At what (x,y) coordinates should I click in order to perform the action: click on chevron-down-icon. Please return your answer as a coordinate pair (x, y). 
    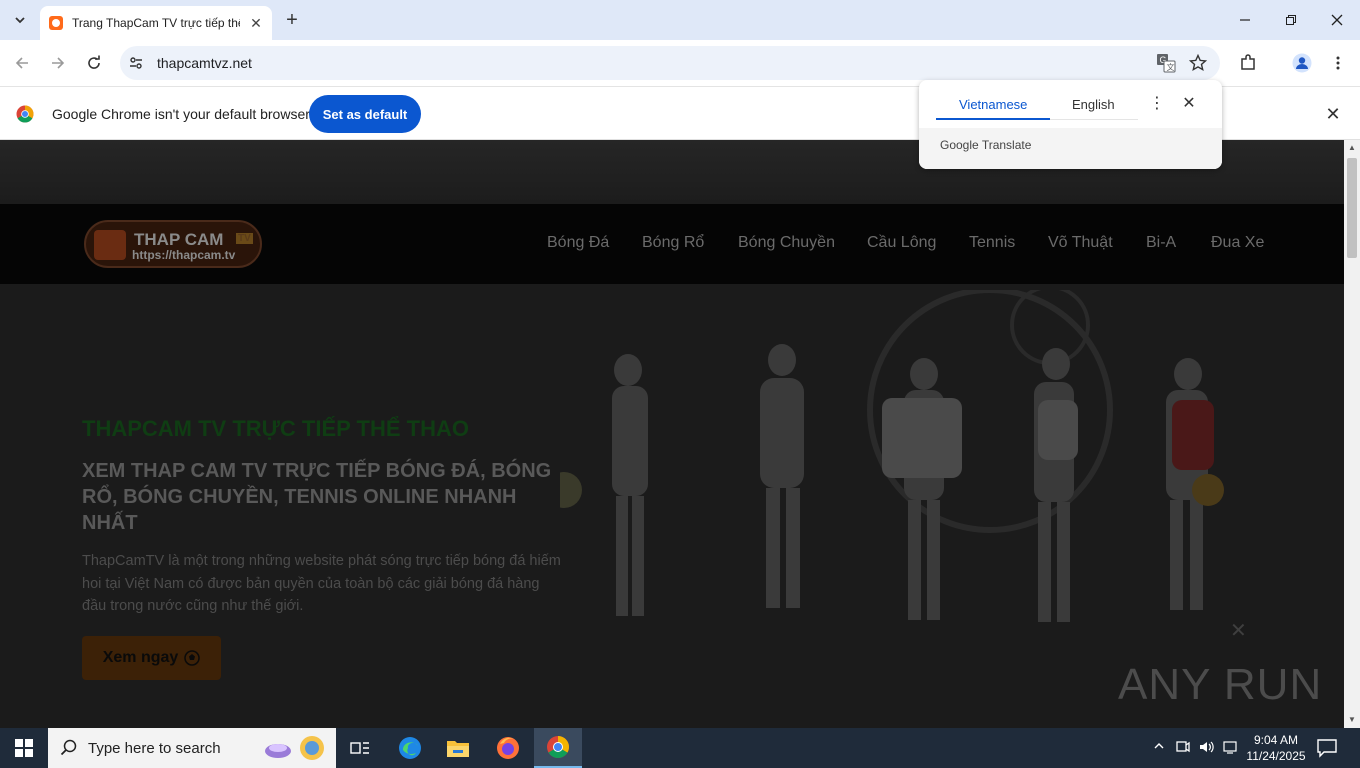
    Looking at the image, I should click on (20, 20).